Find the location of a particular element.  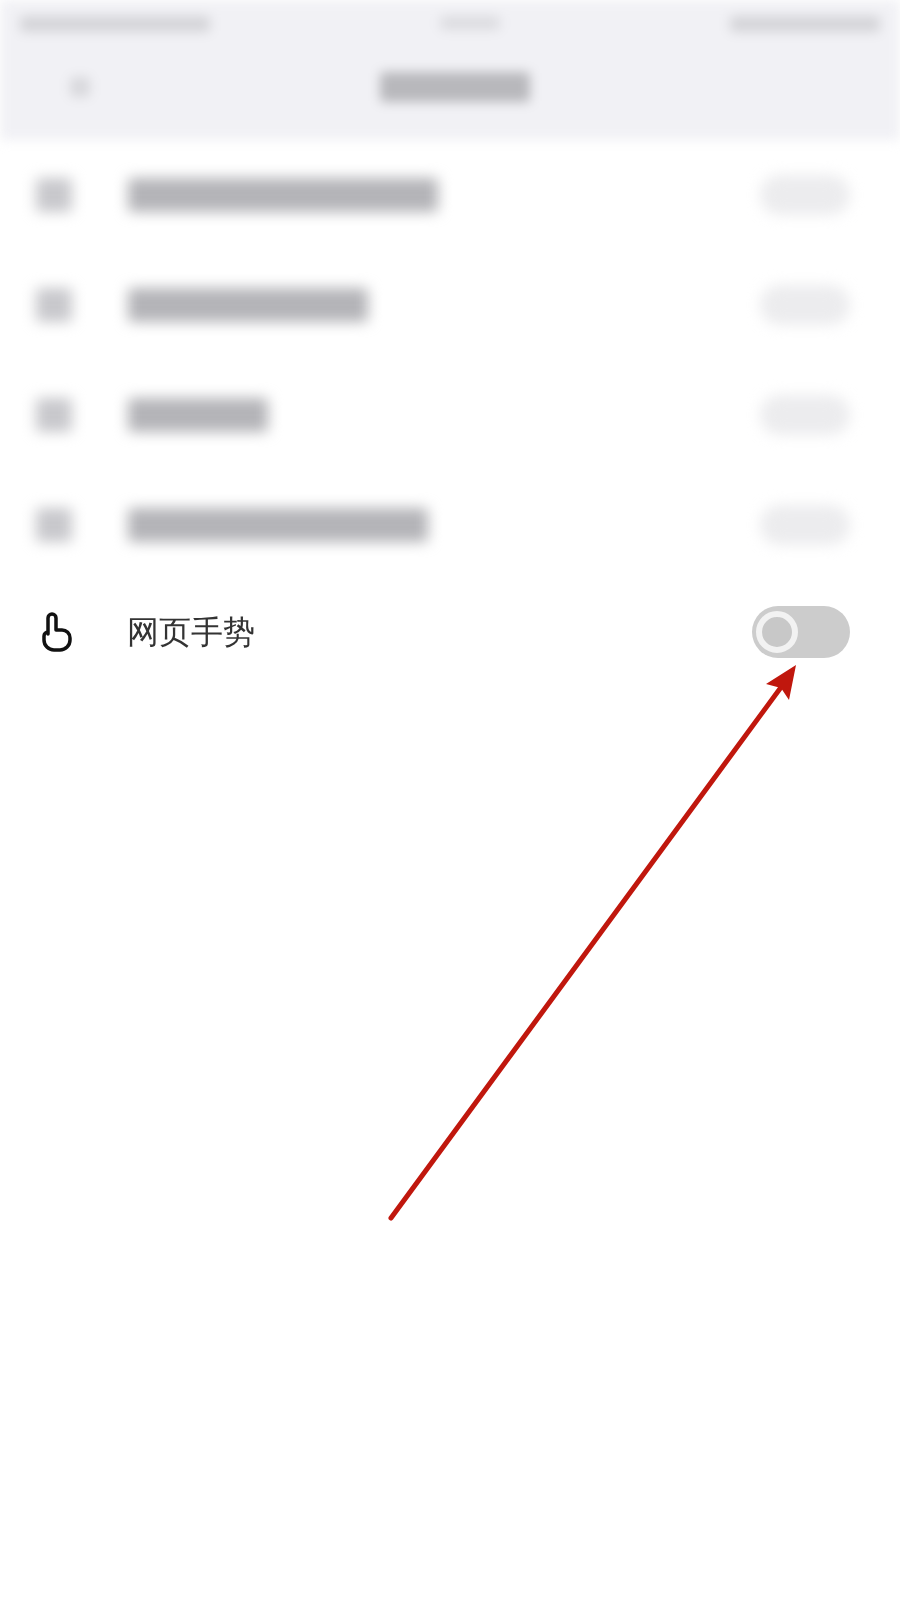

toggle-switch is located at coordinates (801, 632).